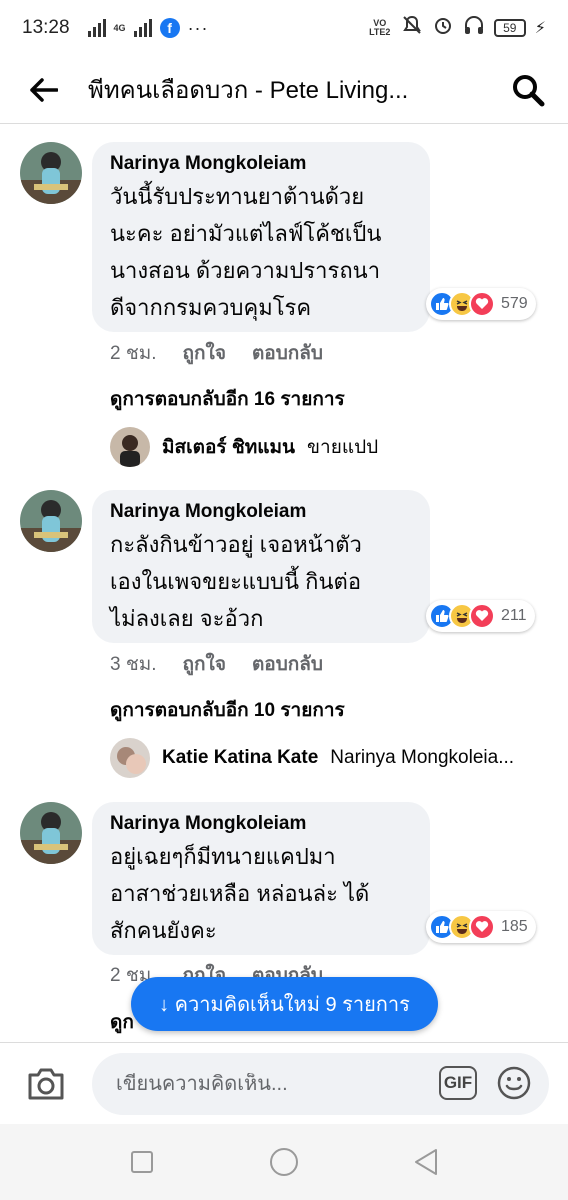 The height and width of the screenshot is (1200, 568). Describe the element at coordinates (514, 1083) in the screenshot. I see `emoji-icon` at that location.